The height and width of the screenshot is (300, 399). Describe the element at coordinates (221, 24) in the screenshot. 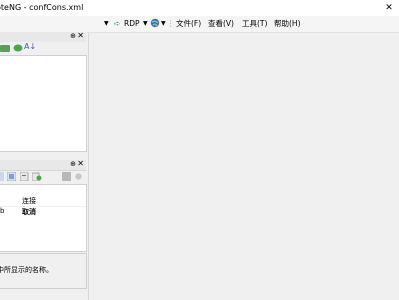

I see `menu-view: 查看(V)` at that location.